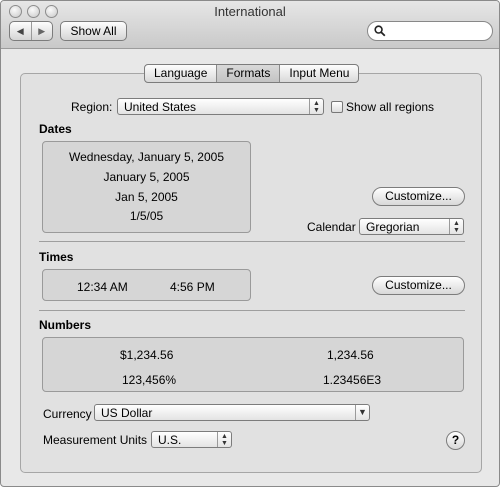 The width and height of the screenshot is (500, 487). I want to click on time-am: 12:34 AM, so click(102, 287).